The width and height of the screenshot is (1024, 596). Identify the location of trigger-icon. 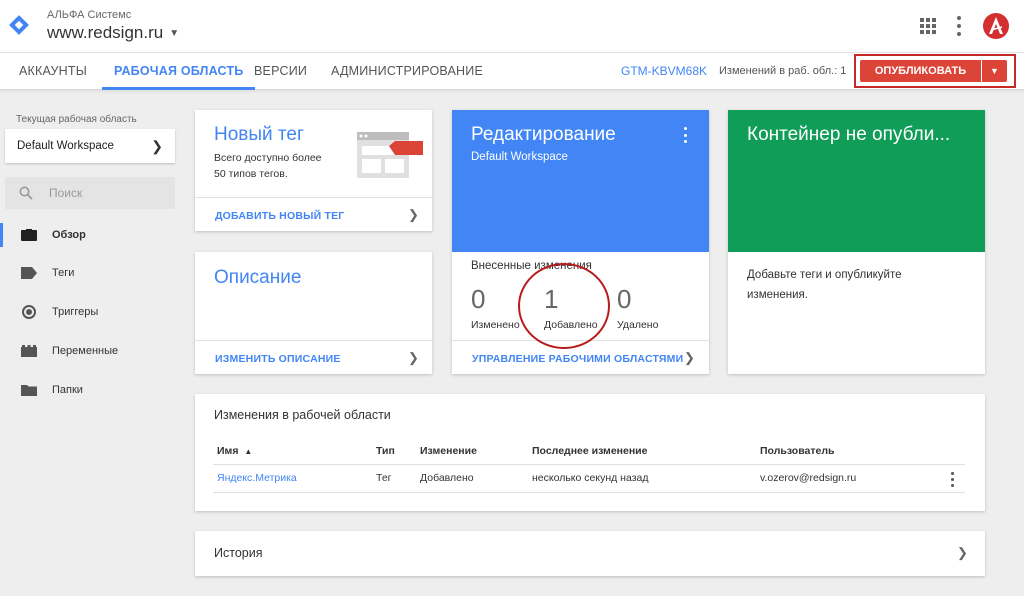
(29, 312).